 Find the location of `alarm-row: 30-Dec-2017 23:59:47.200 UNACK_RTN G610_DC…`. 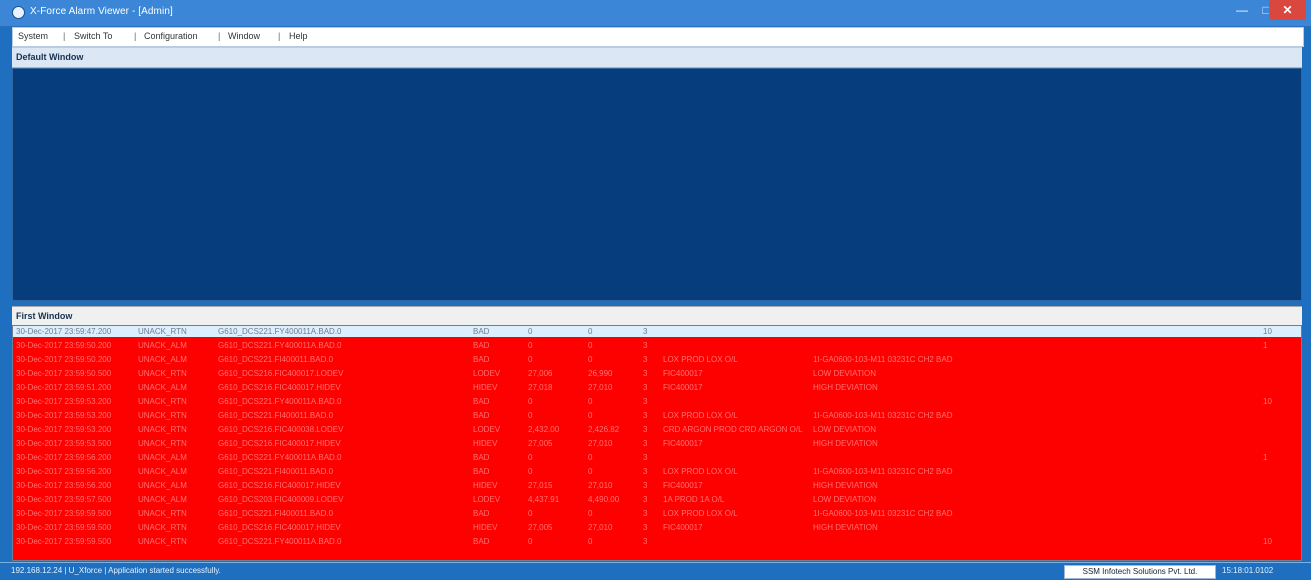

alarm-row: 30-Dec-2017 23:59:47.200 UNACK_RTN G610_DC… is located at coordinates (657, 331).